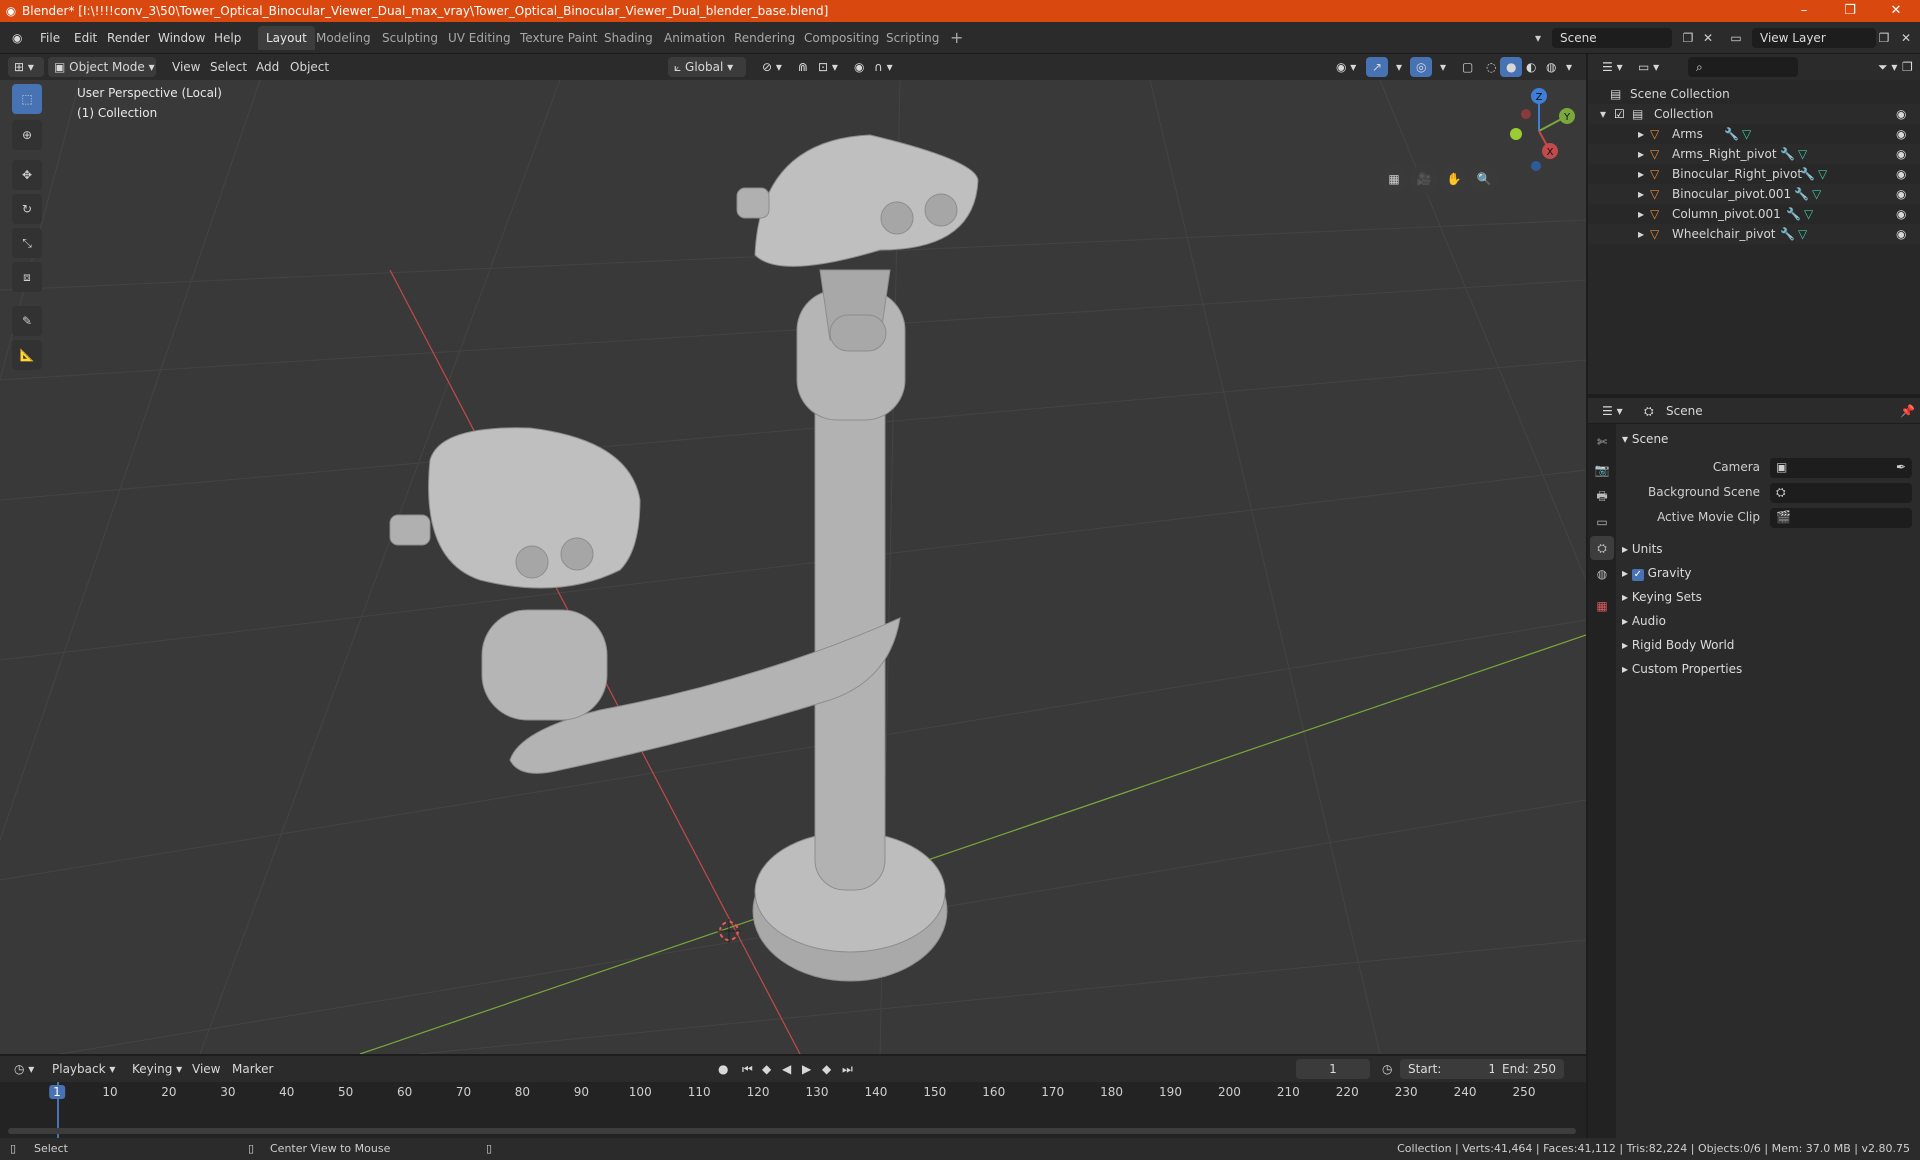 The width and height of the screenshot is (1920, 1160). I want to click on outliner-search-input: ⌕, so click(1743, 67).